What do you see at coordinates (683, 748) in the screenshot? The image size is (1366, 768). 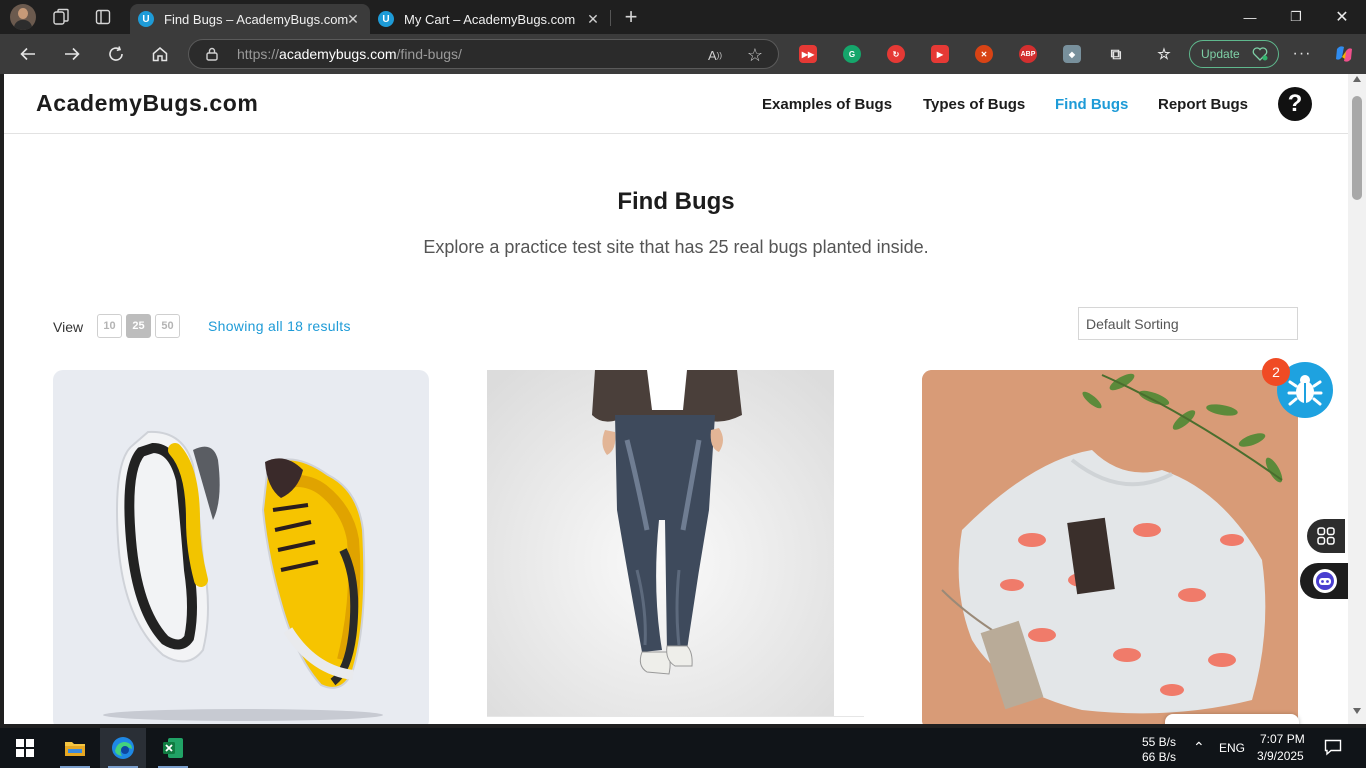 I see `windows-taskbar: 55 B/s 66 B/s ⌃ ENG 7:07 PM 3/9/2025` at bounding box center [683, 748].